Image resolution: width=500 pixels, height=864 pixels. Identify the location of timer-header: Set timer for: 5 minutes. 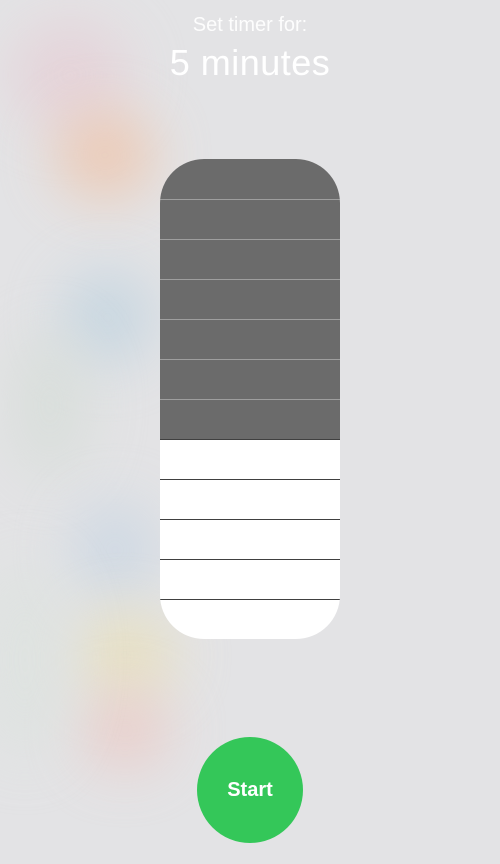
(250, 48).